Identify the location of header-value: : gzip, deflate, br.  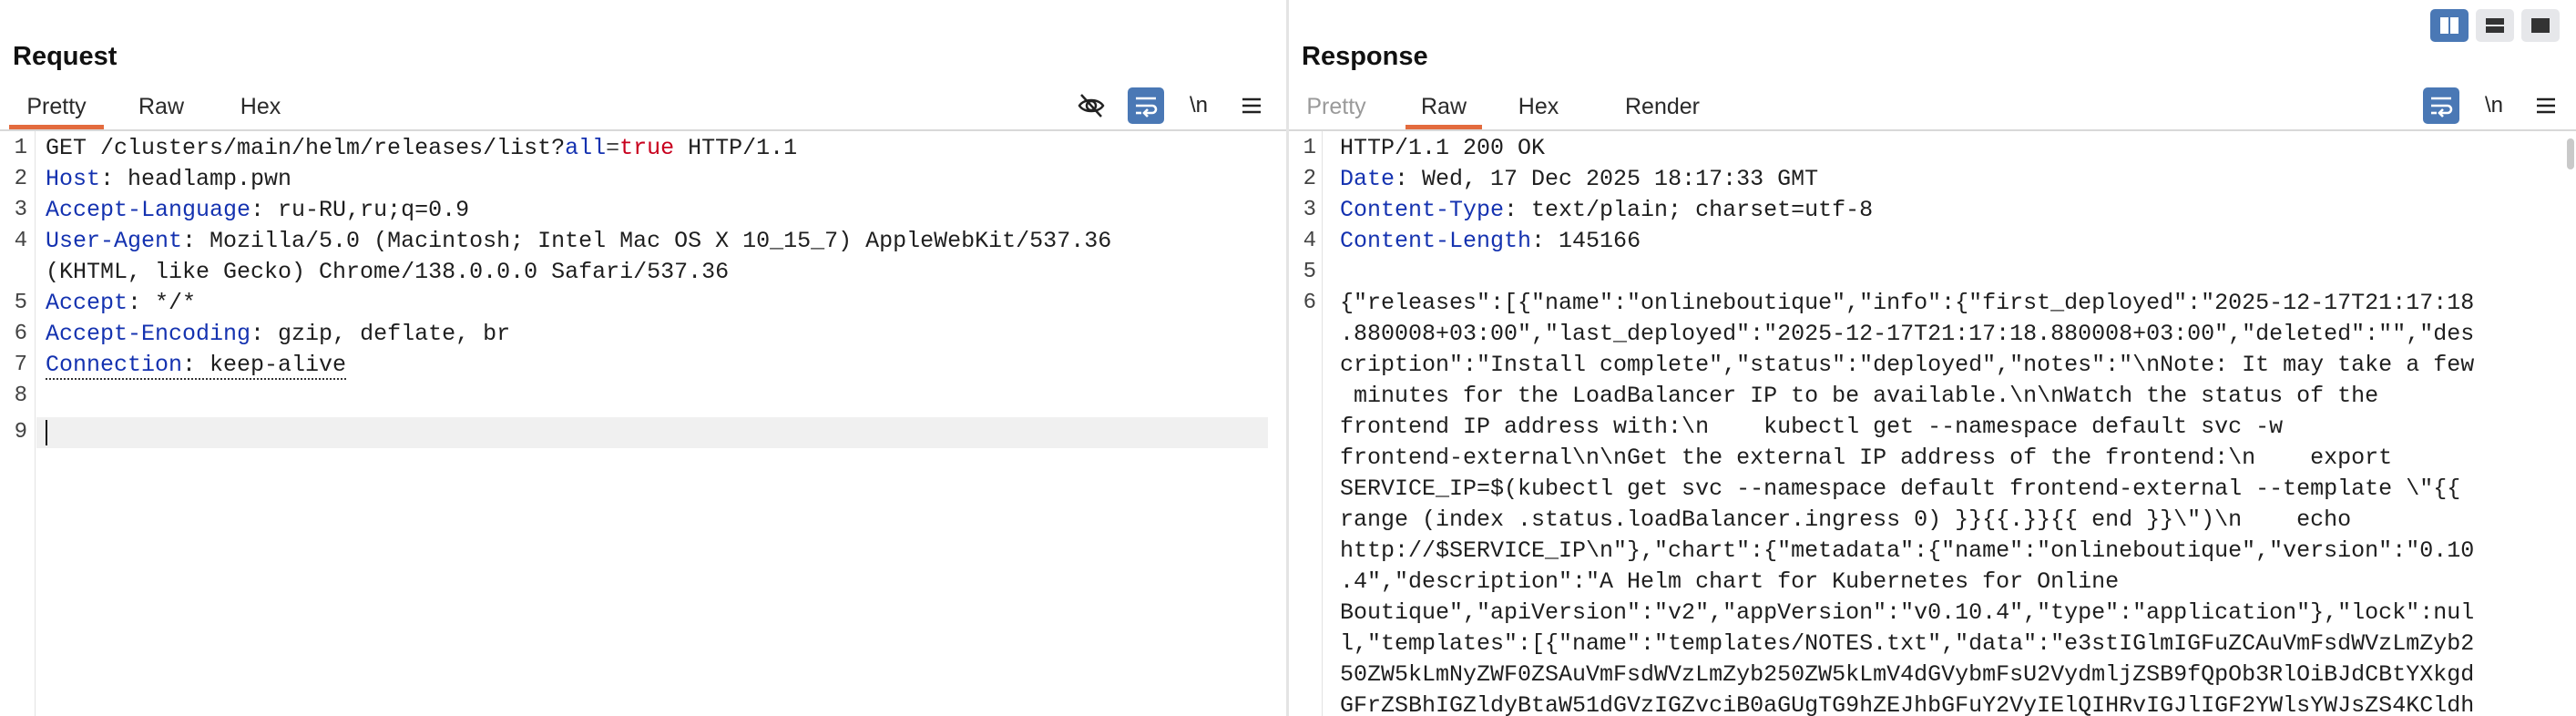
(380, 334).